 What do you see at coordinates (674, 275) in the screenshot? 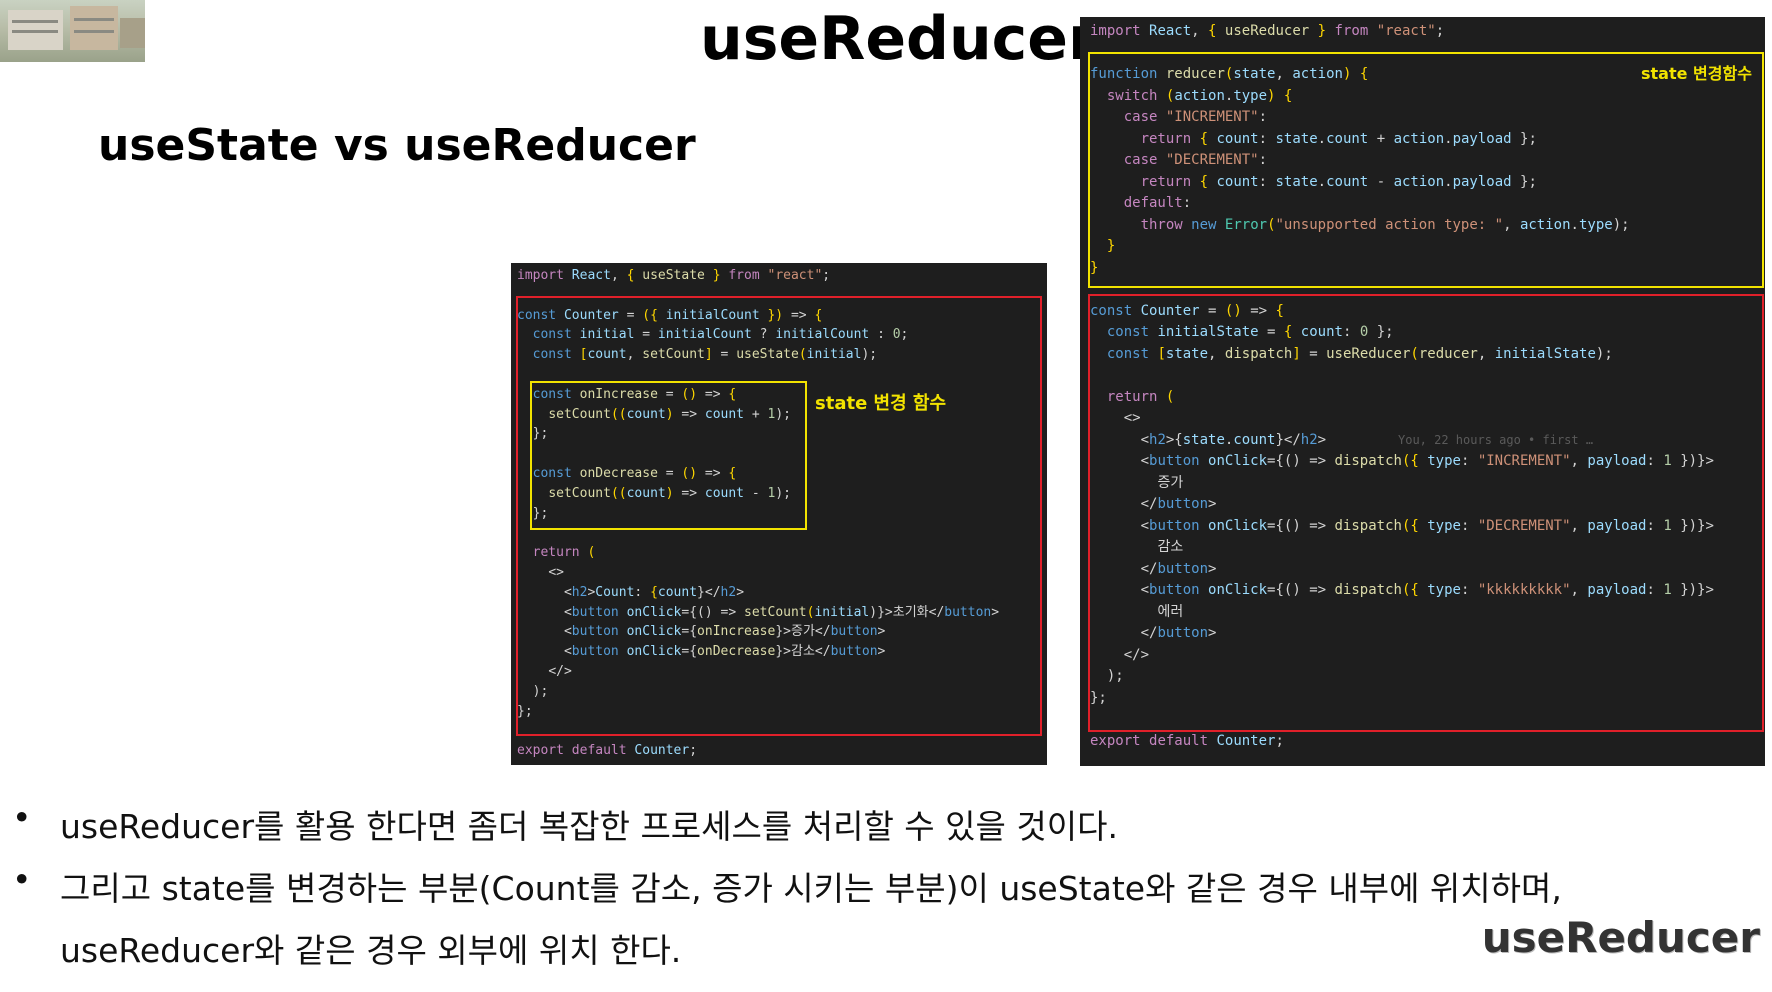
I see `code-line: import React, { useState } from "react";` at bounding box center [674, 275].